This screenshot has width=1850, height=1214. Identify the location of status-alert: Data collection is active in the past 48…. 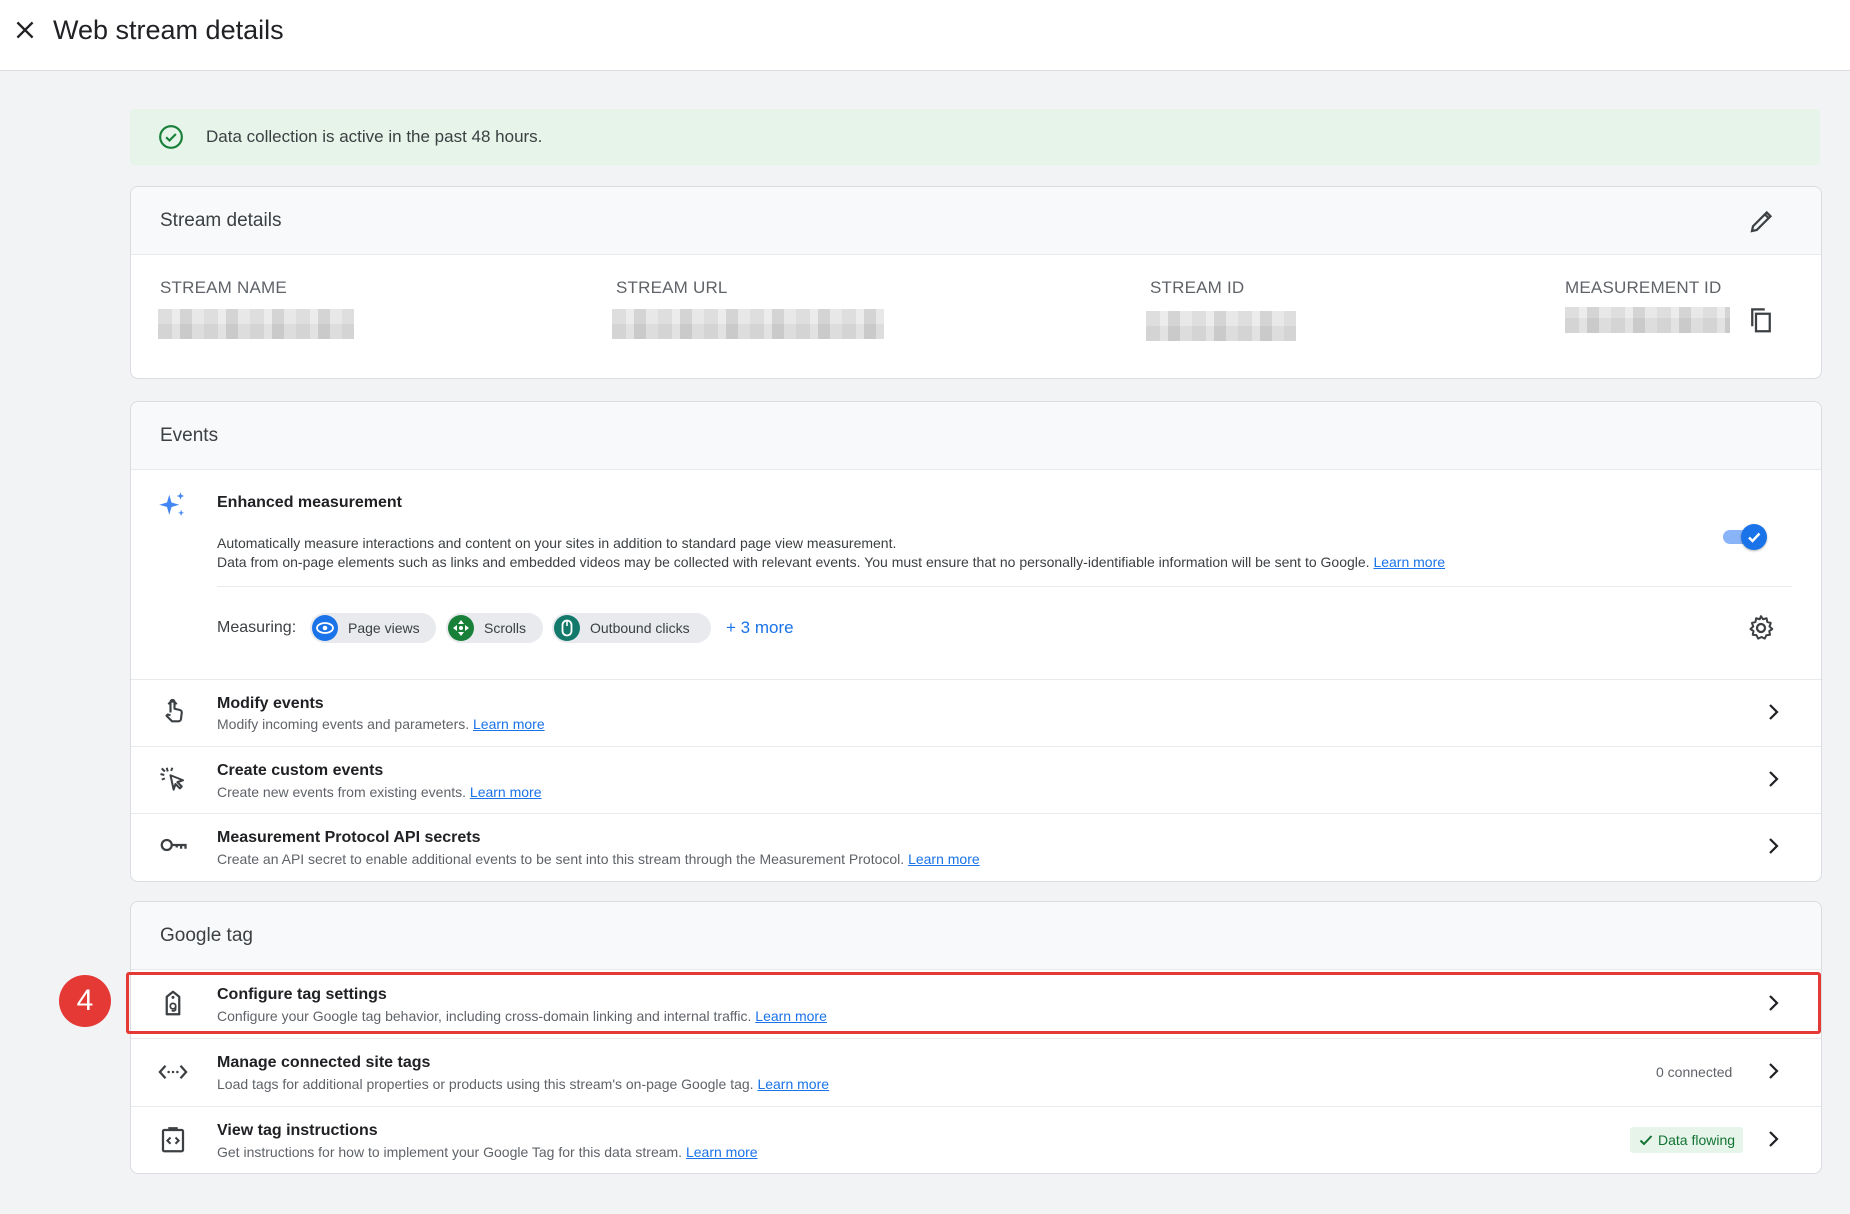
(975, 137).